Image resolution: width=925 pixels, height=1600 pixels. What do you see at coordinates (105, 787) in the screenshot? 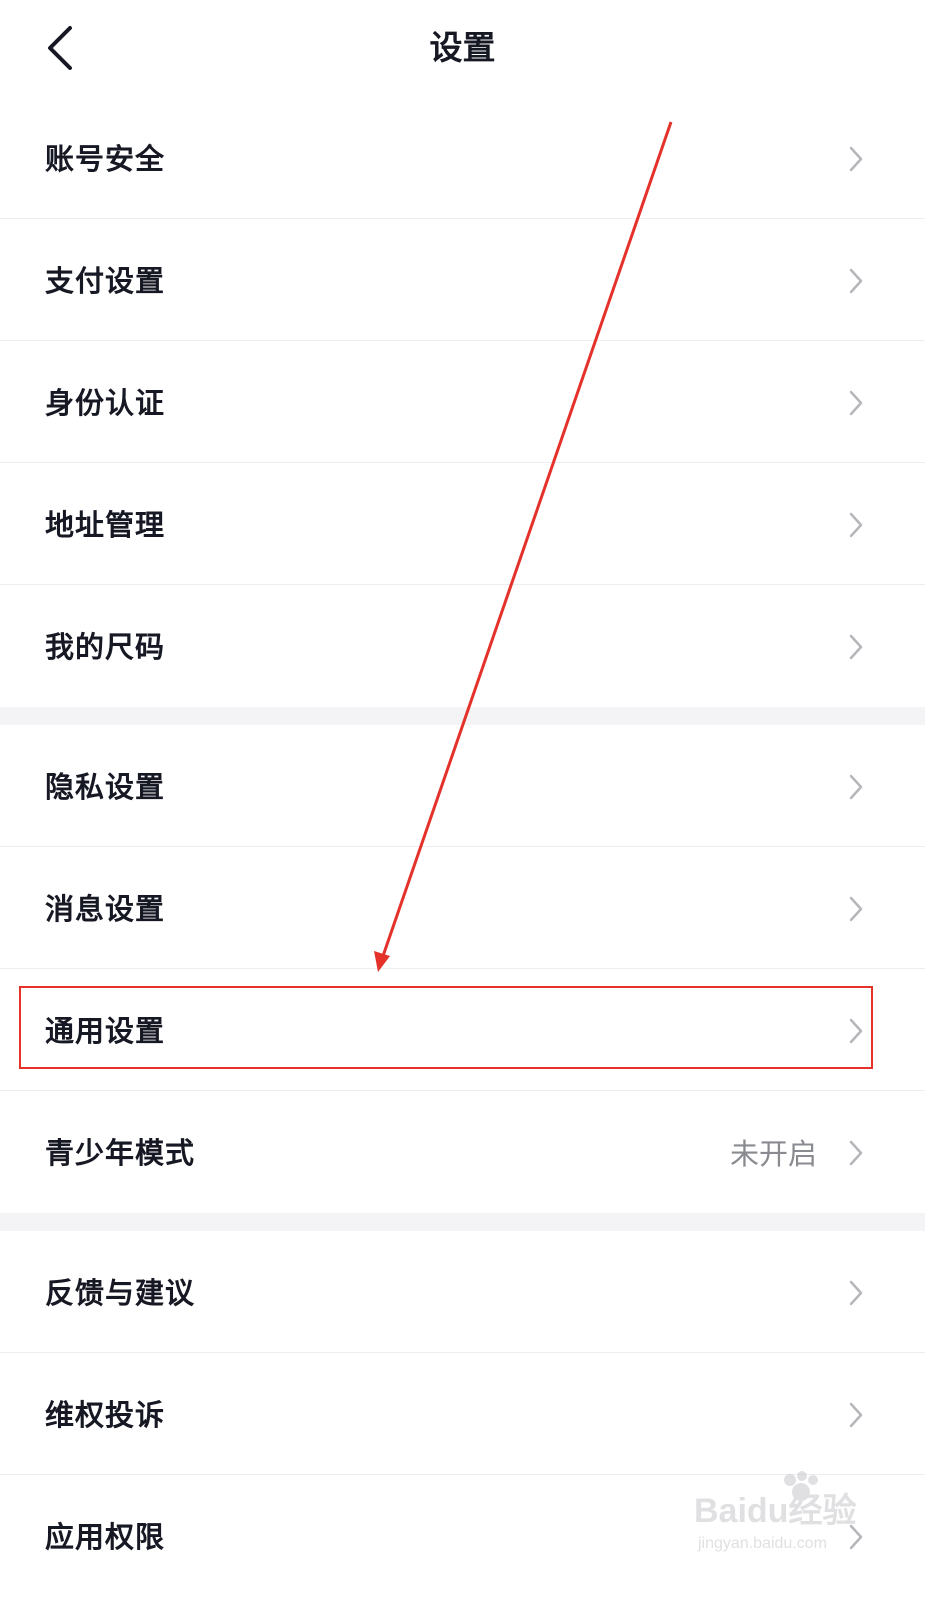
I see `settings-item-label: 隐私设置` at bounding box center [105, 787].